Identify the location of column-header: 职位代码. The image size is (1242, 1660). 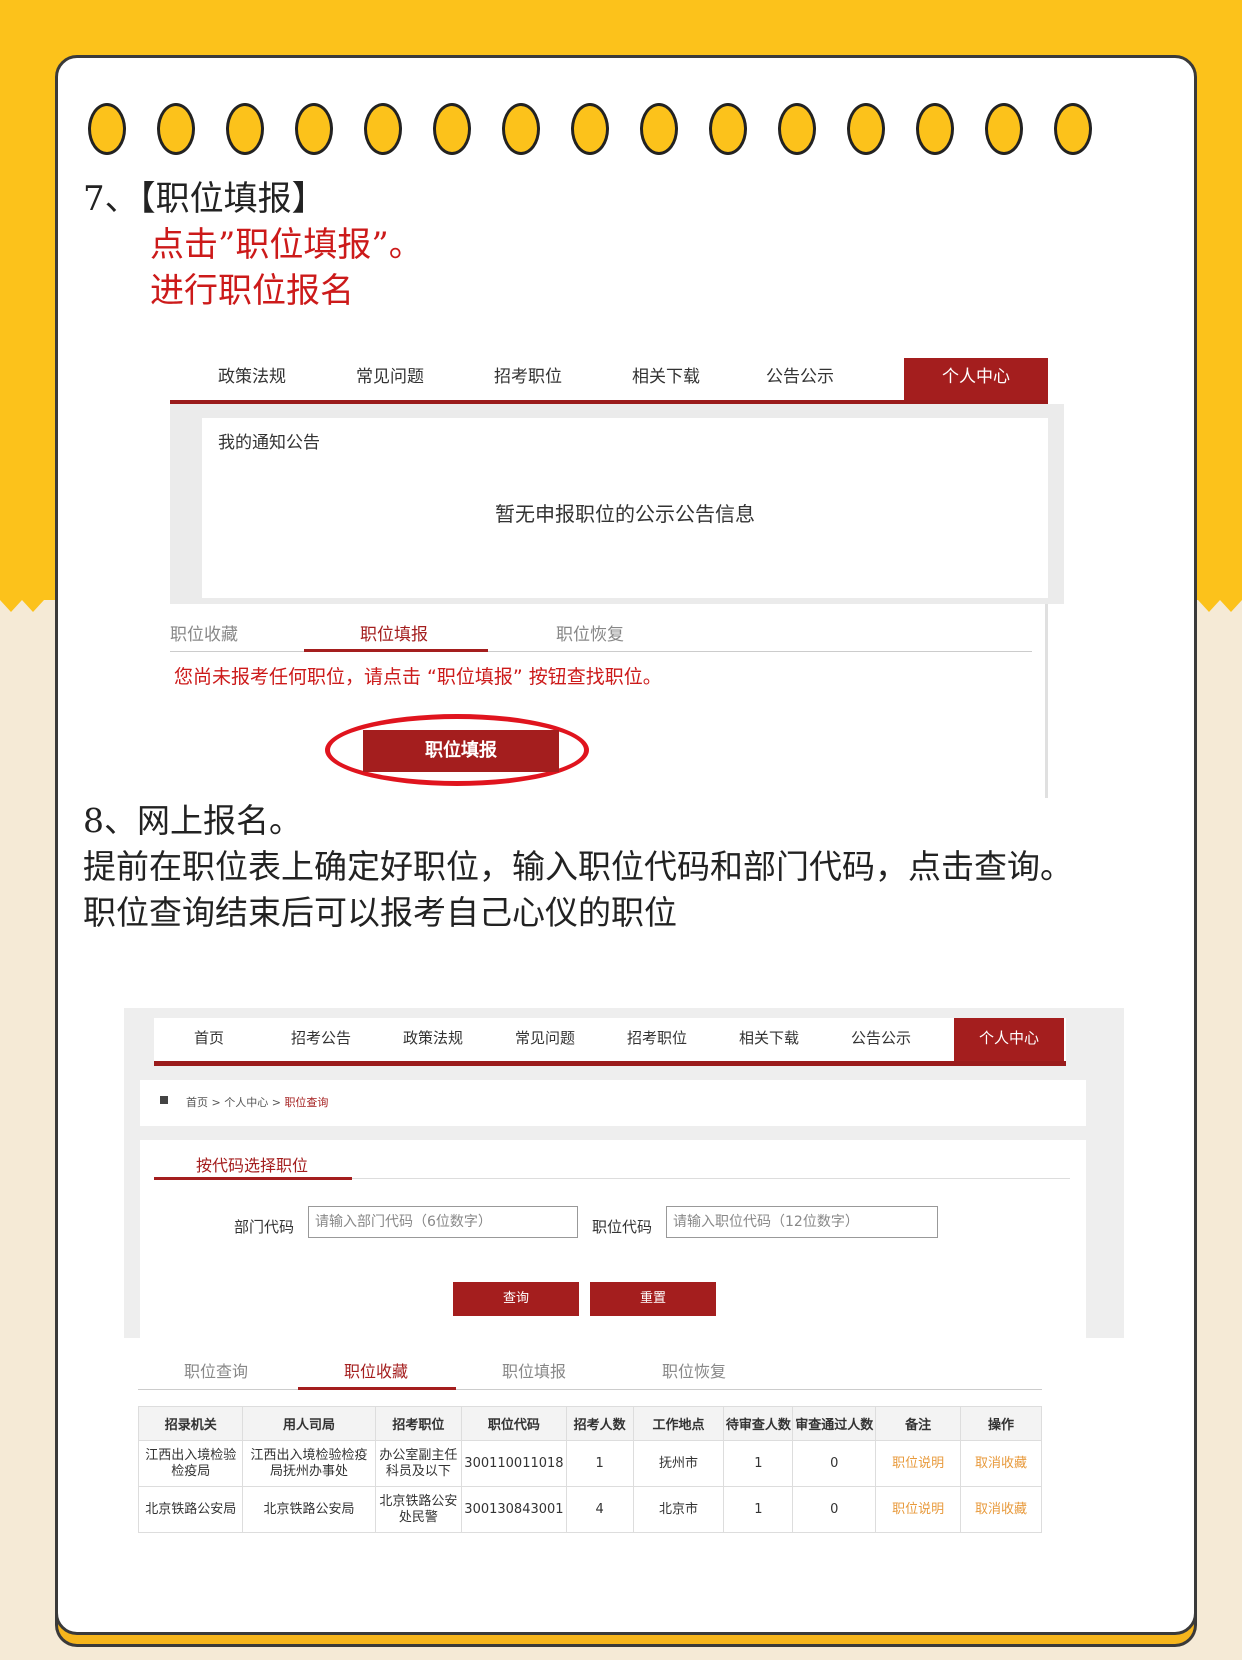
(514, 1423).